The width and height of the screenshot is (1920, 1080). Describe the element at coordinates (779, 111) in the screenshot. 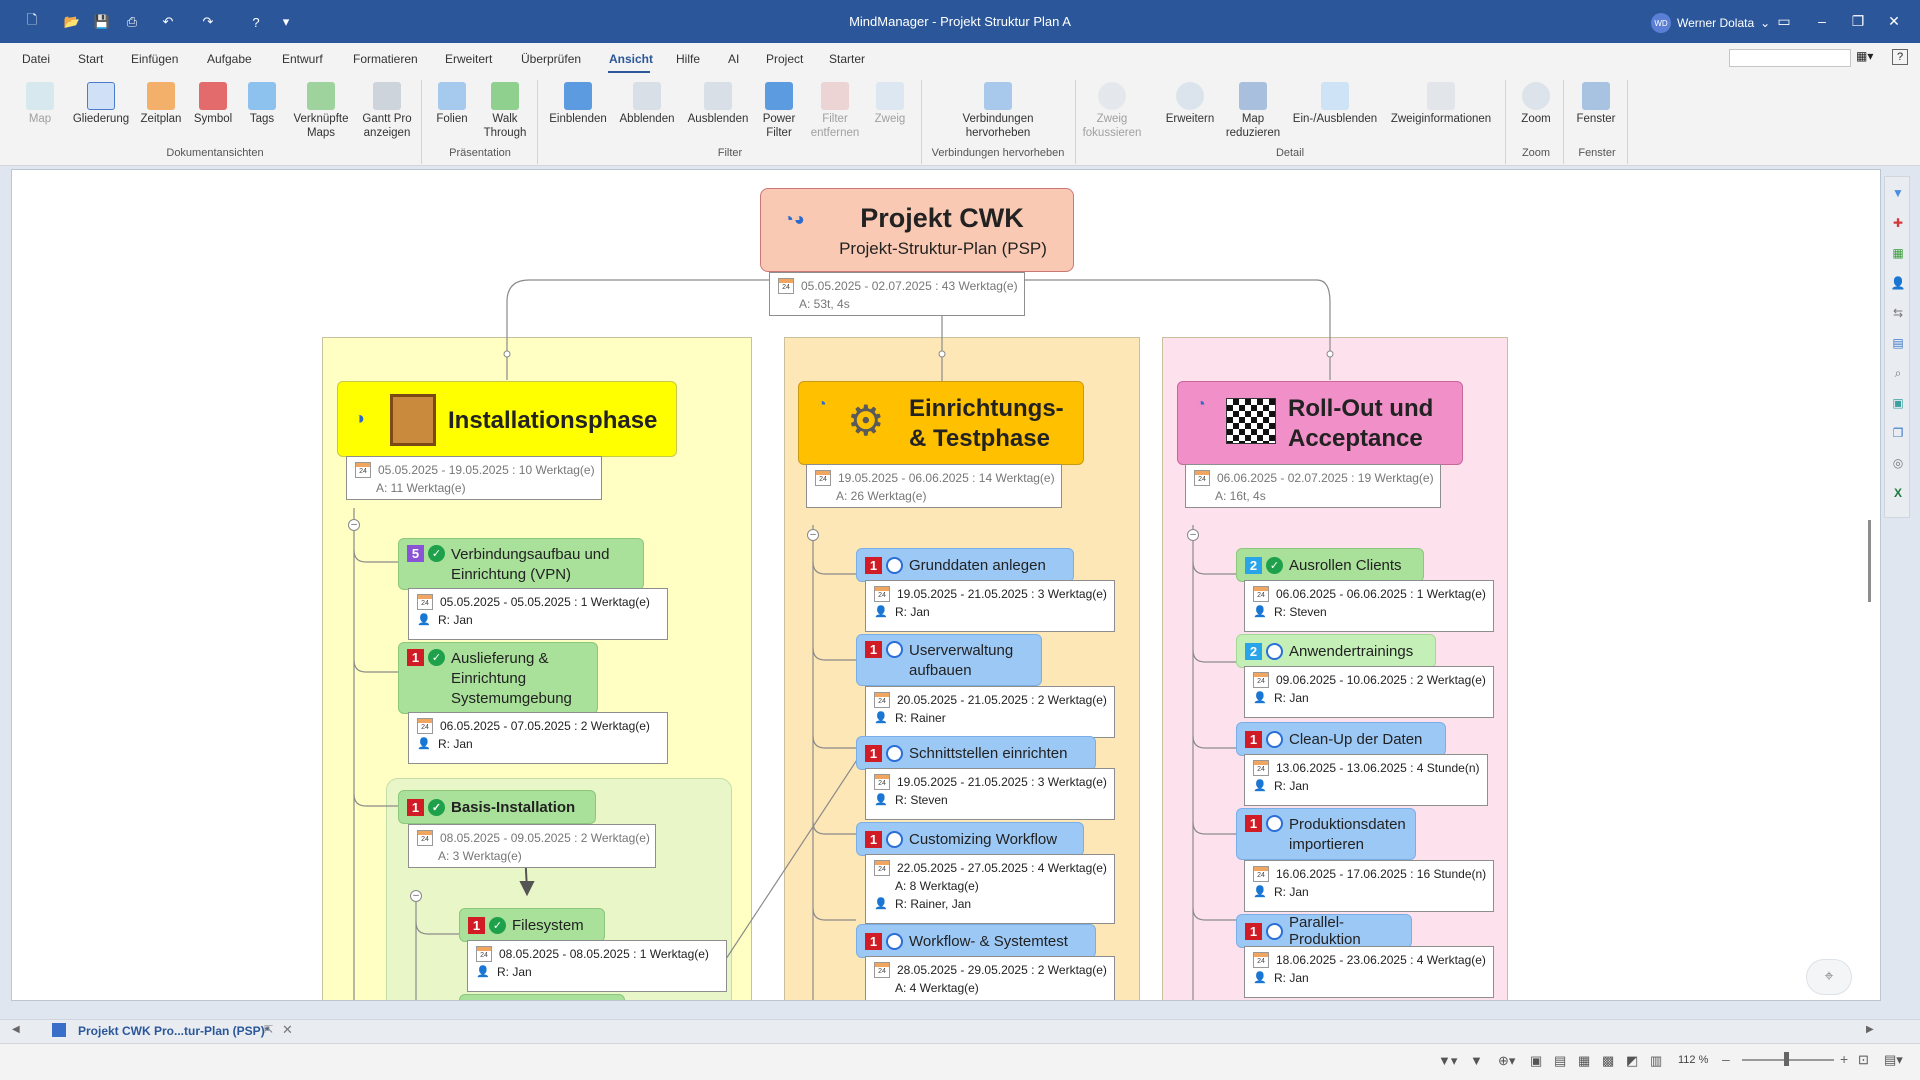

I see `power-filter-button: Power Filter` at that location.